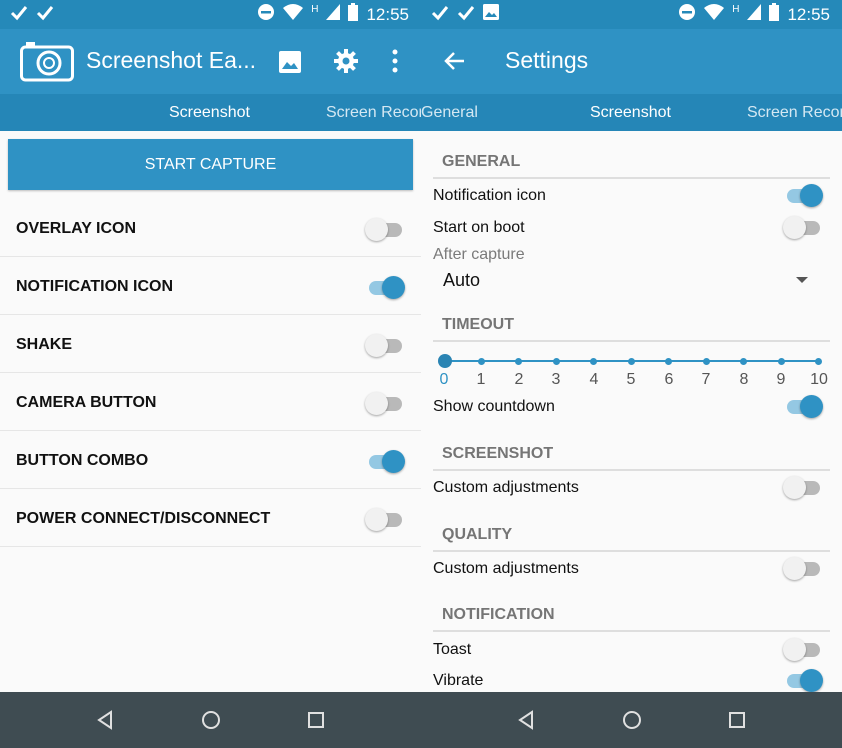  What do you see at coordinates (458, 680) in the screenshot?
I see `vibrate-label: Vibrate` at bounding box center [458, 680].